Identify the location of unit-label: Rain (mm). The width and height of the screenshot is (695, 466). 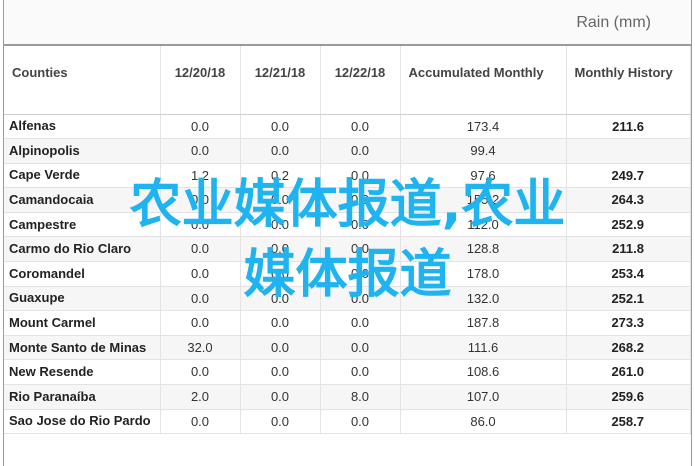
(613, 22).